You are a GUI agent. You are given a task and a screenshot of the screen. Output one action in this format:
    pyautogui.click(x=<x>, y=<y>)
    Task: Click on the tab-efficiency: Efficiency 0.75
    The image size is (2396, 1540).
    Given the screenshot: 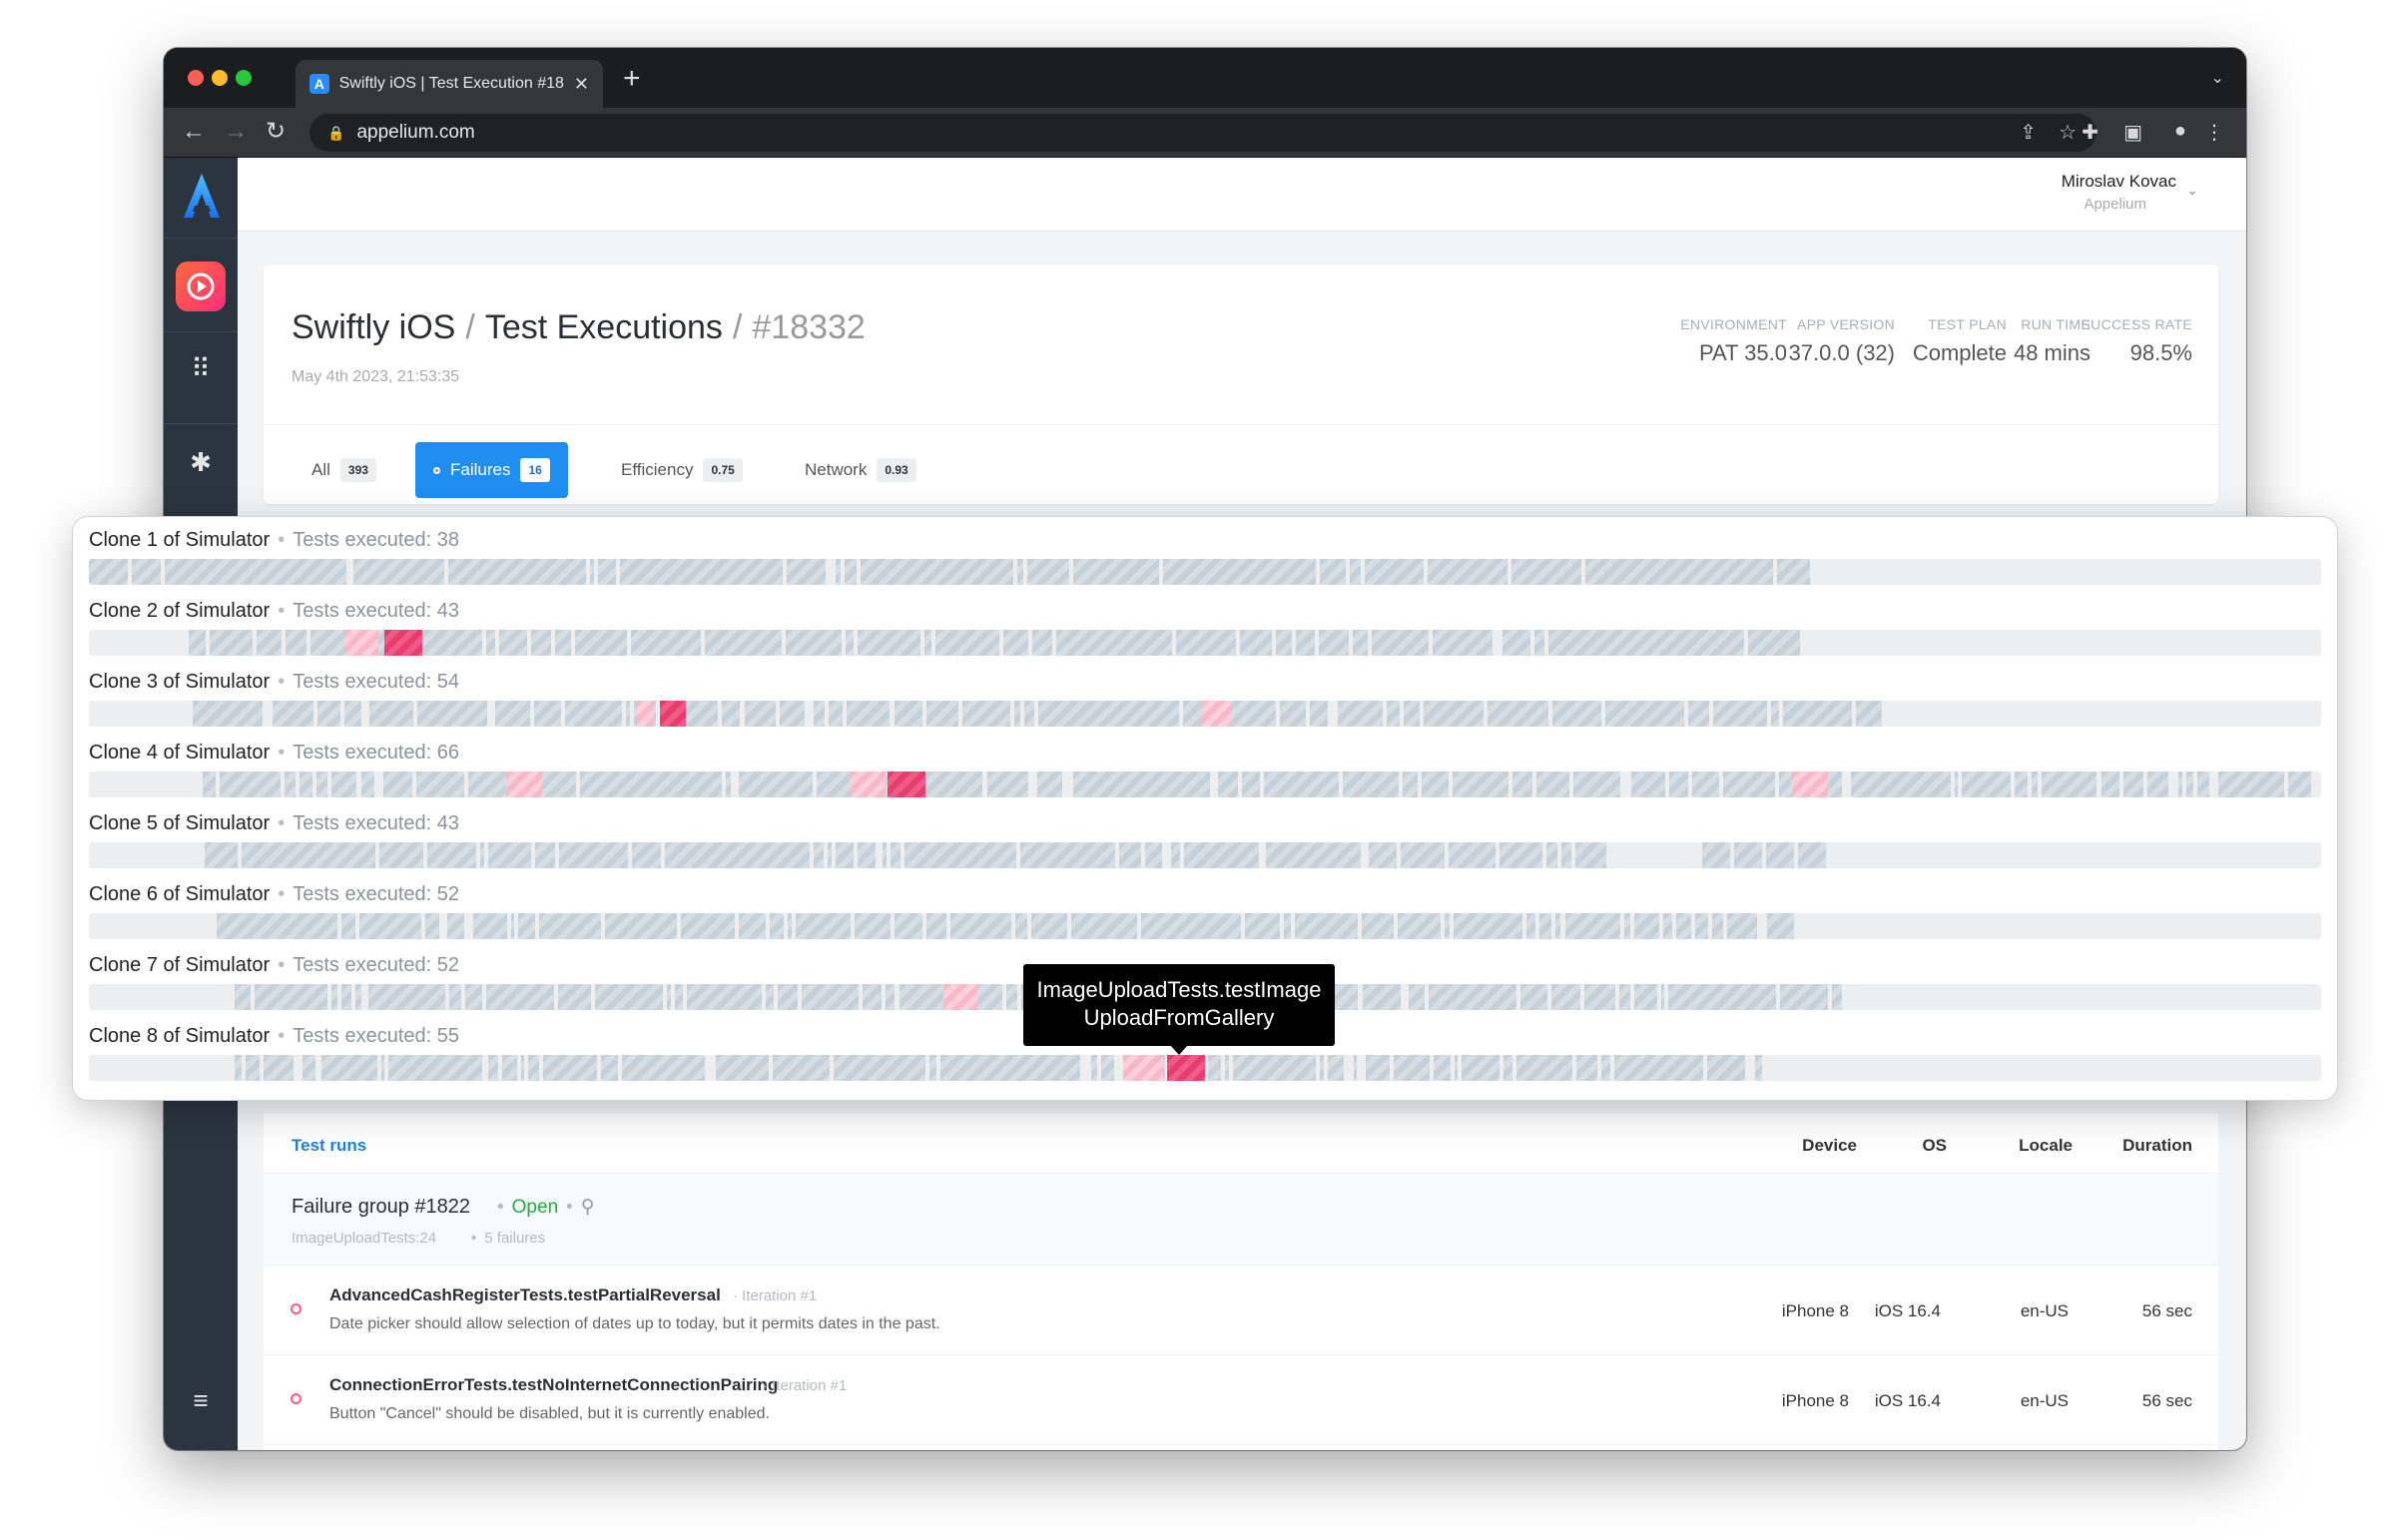 What is the action you would take?
    pyautogui.click(x=682, y=470)
    